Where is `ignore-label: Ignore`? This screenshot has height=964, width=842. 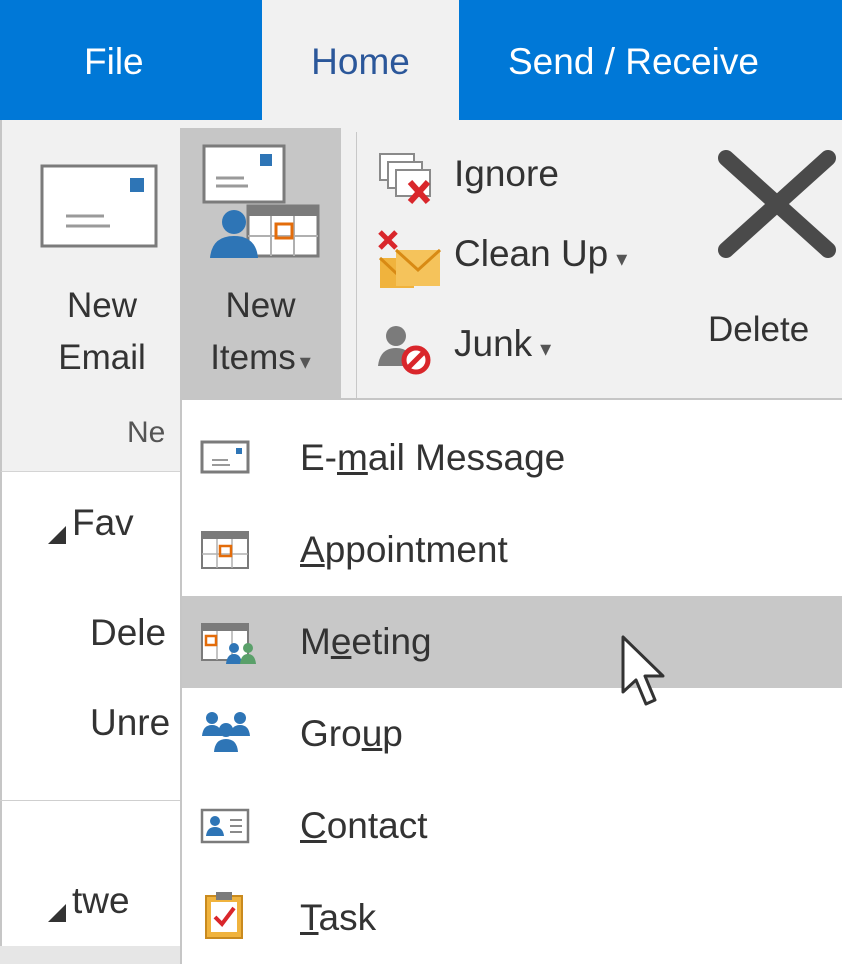
ignore-label: Ignore is located at coordinates (506, 173).